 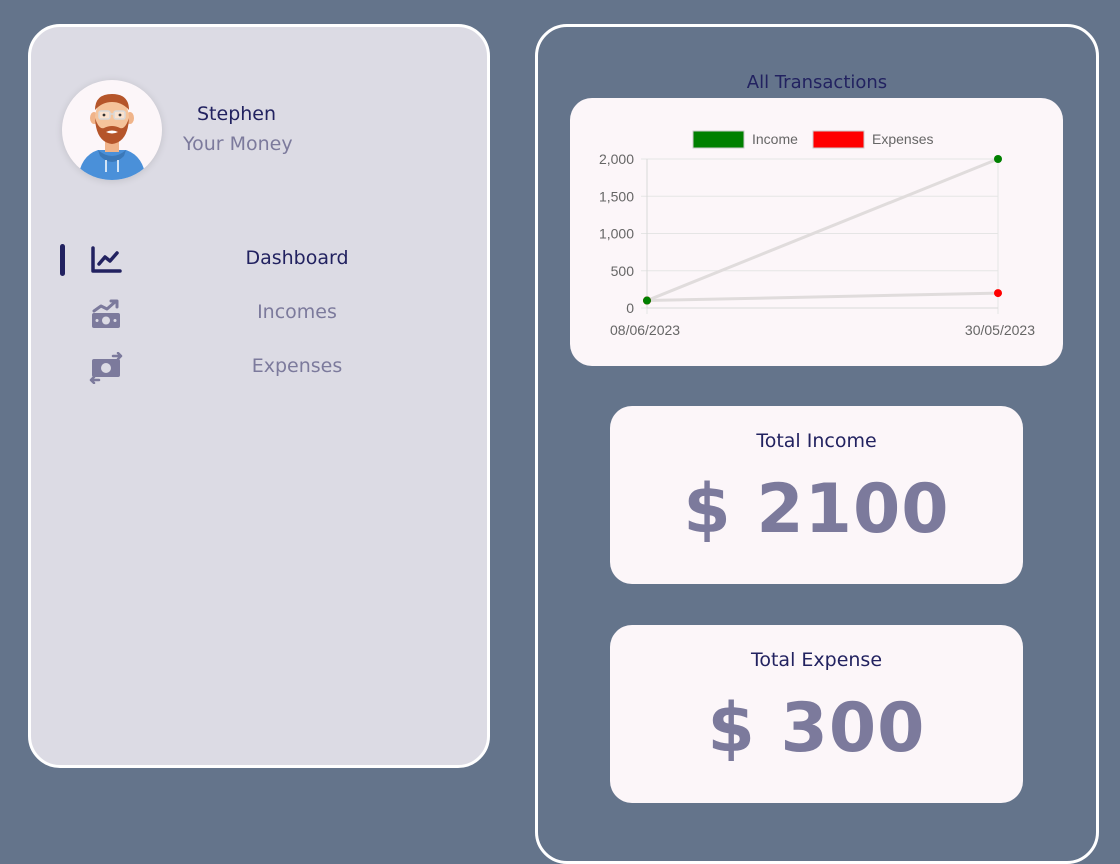 What do you see at coordinates (998, 293) in the screenshot?
I see `data-point-expenses` at bounding box center [998, 293].